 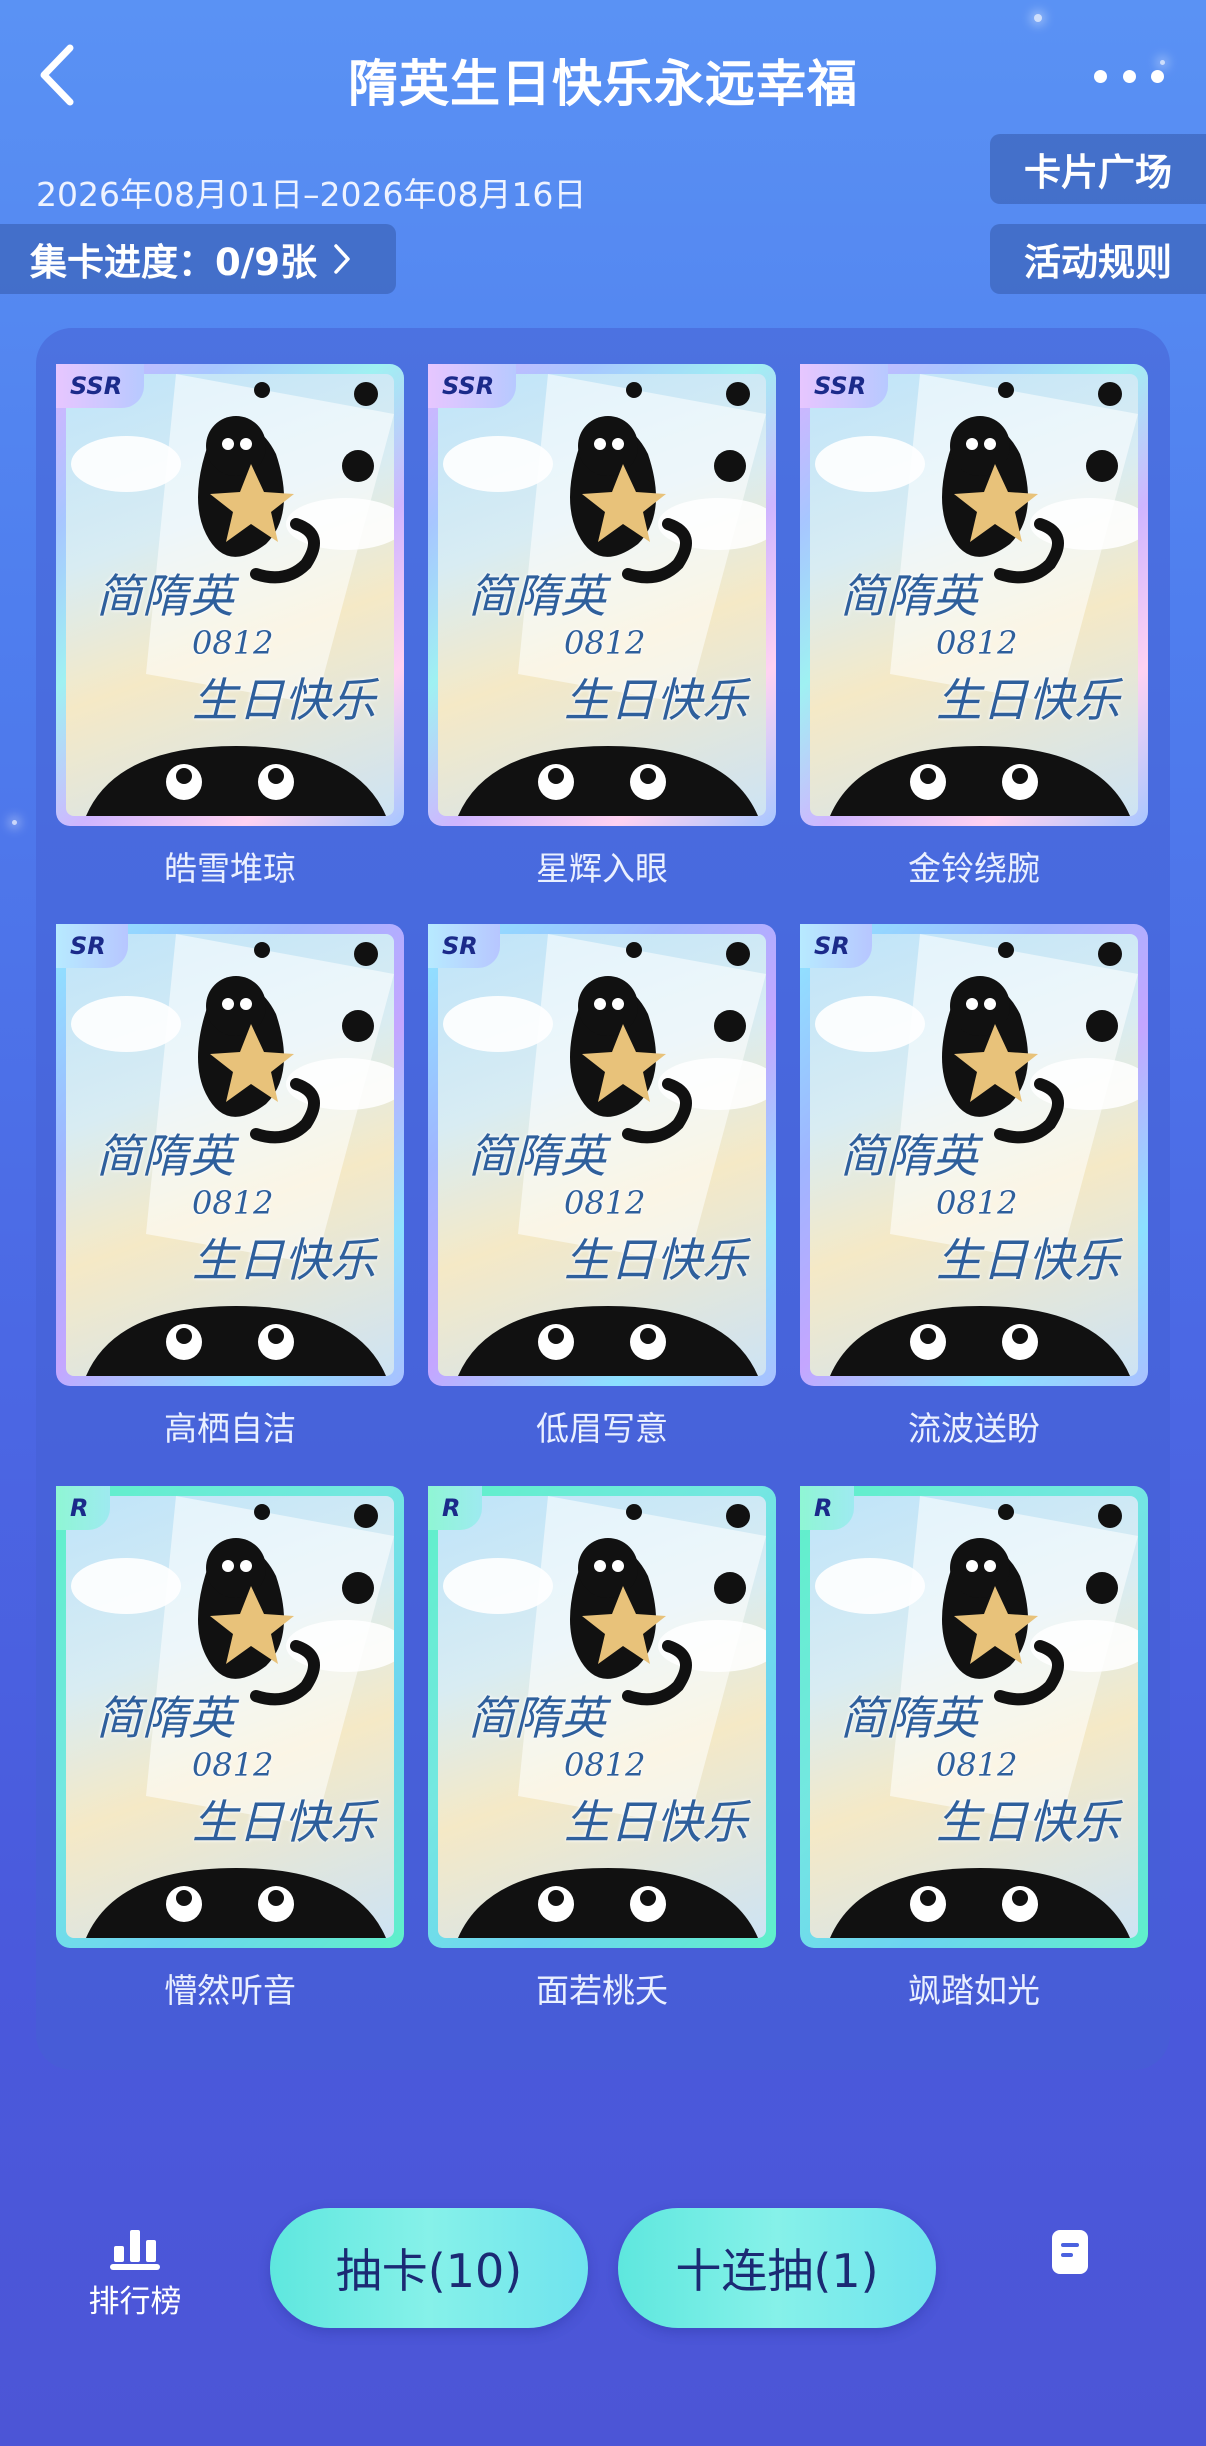 I want to click on card-name: 皓雪堆琼, so click(x=230, y=868).